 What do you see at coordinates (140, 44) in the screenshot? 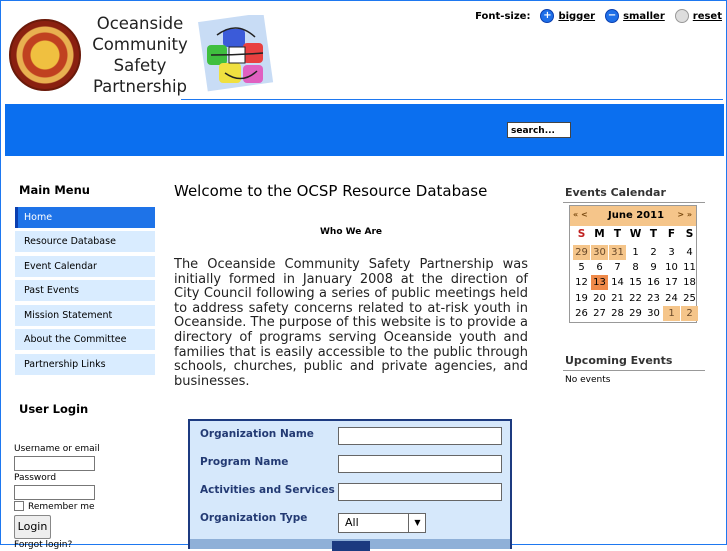
I see `site-title-line: Community` at bounding box center [140, 44].